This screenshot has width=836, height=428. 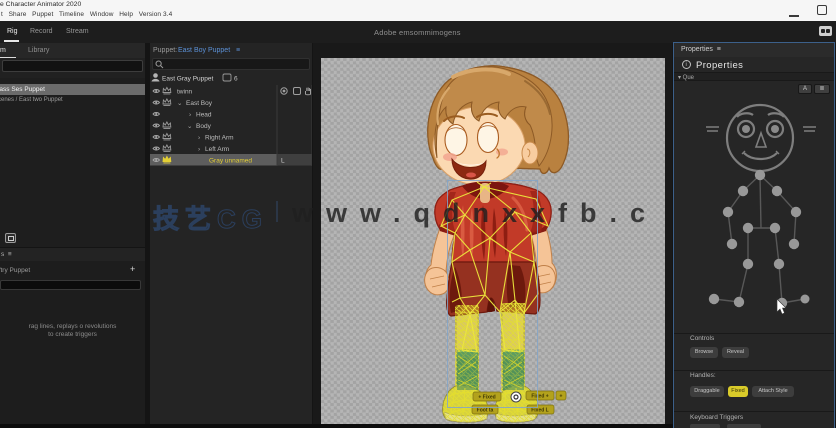 I want to click on svg-text: L, so click(x=283, y=161).